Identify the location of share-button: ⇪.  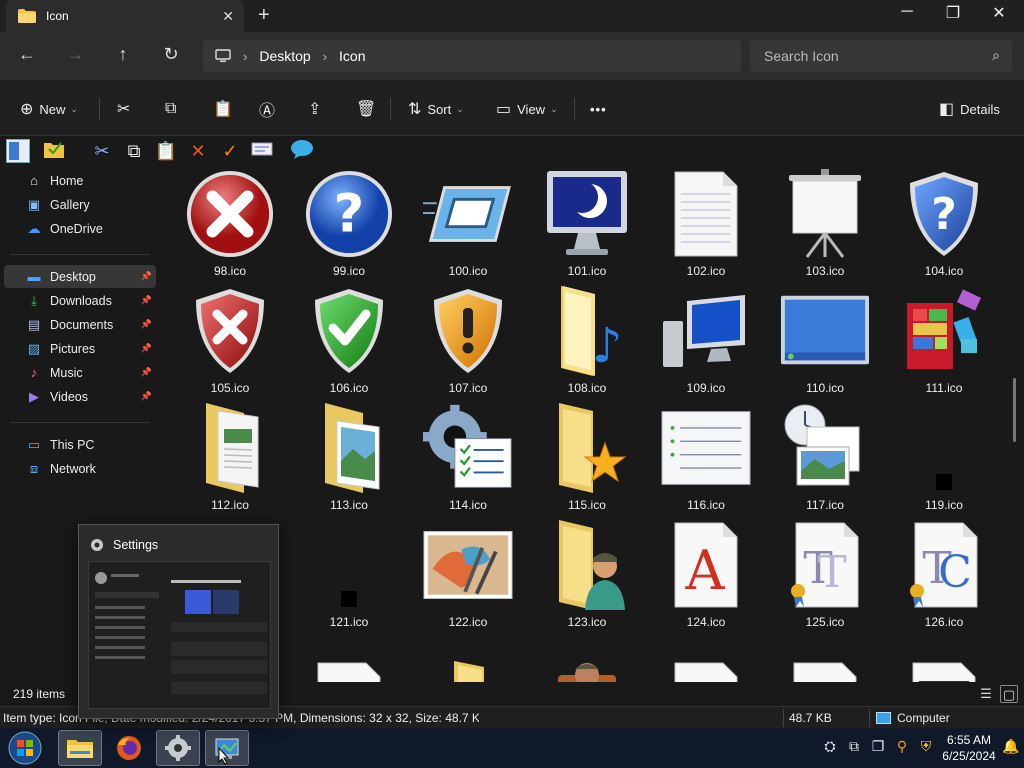
(317, 109).